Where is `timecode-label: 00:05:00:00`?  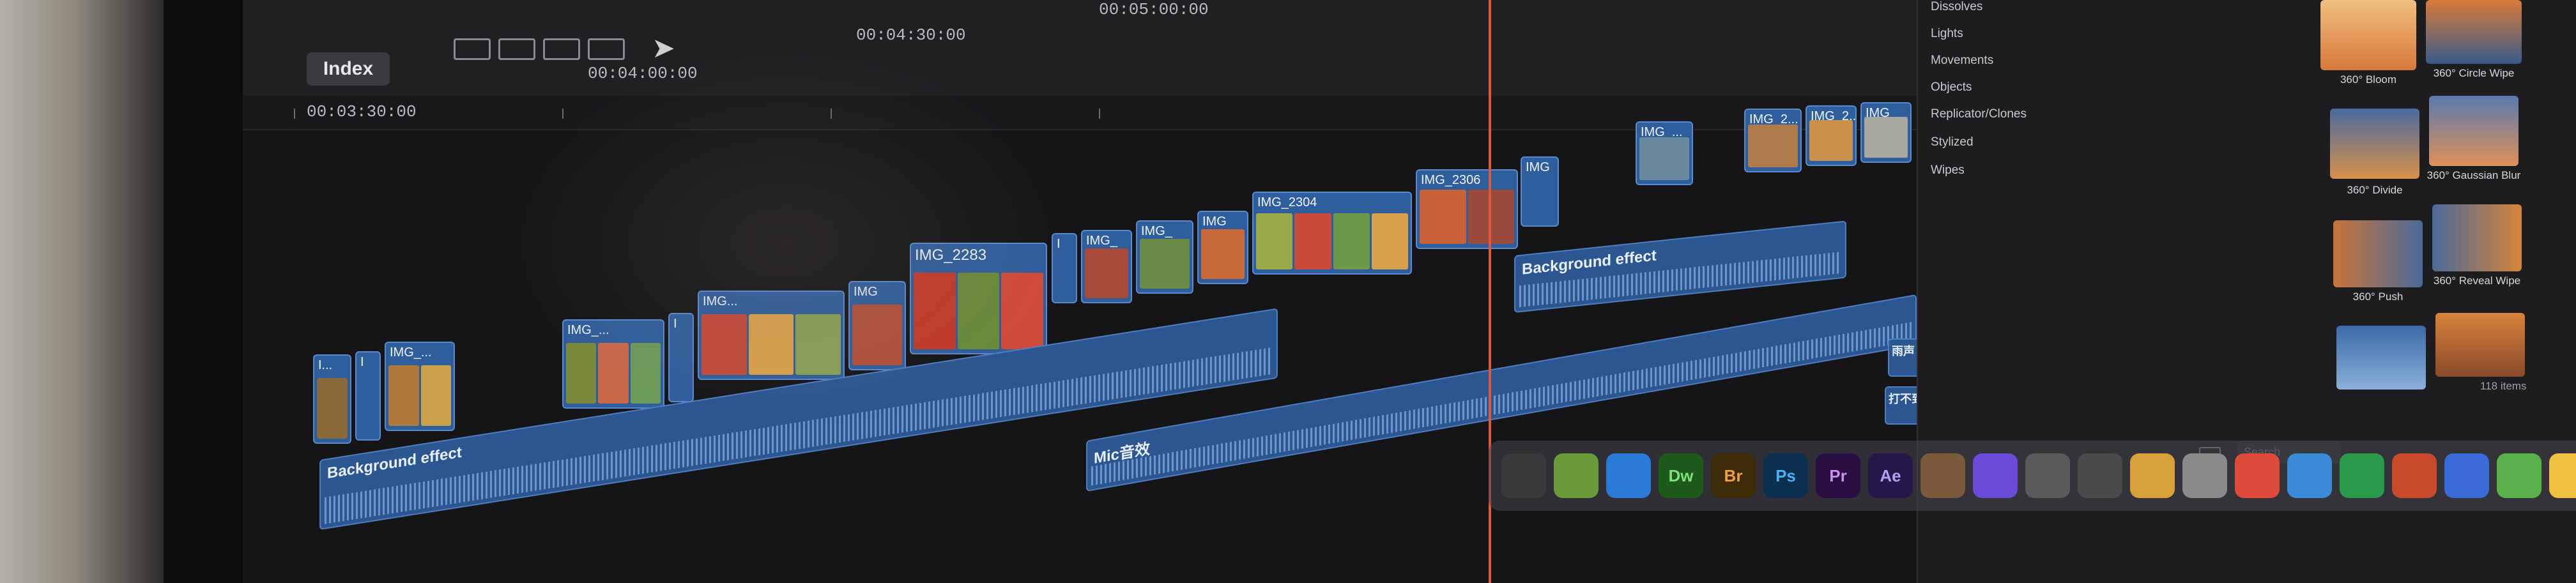
timecode-label: 00:05:00:00 is located at coordinates (1154, 9).